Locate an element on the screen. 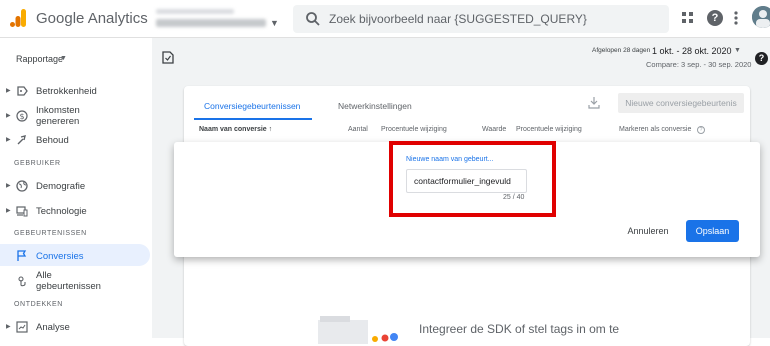  highlight-annotation-box is located at coordinates (472, 179).